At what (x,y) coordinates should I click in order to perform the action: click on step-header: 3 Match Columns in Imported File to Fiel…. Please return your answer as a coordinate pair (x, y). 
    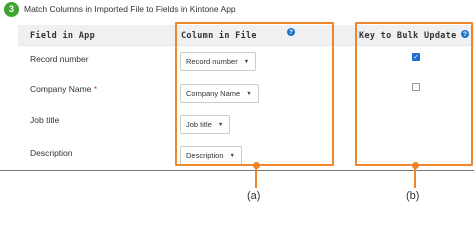
    Looking at the image, I should click on (120, 9).